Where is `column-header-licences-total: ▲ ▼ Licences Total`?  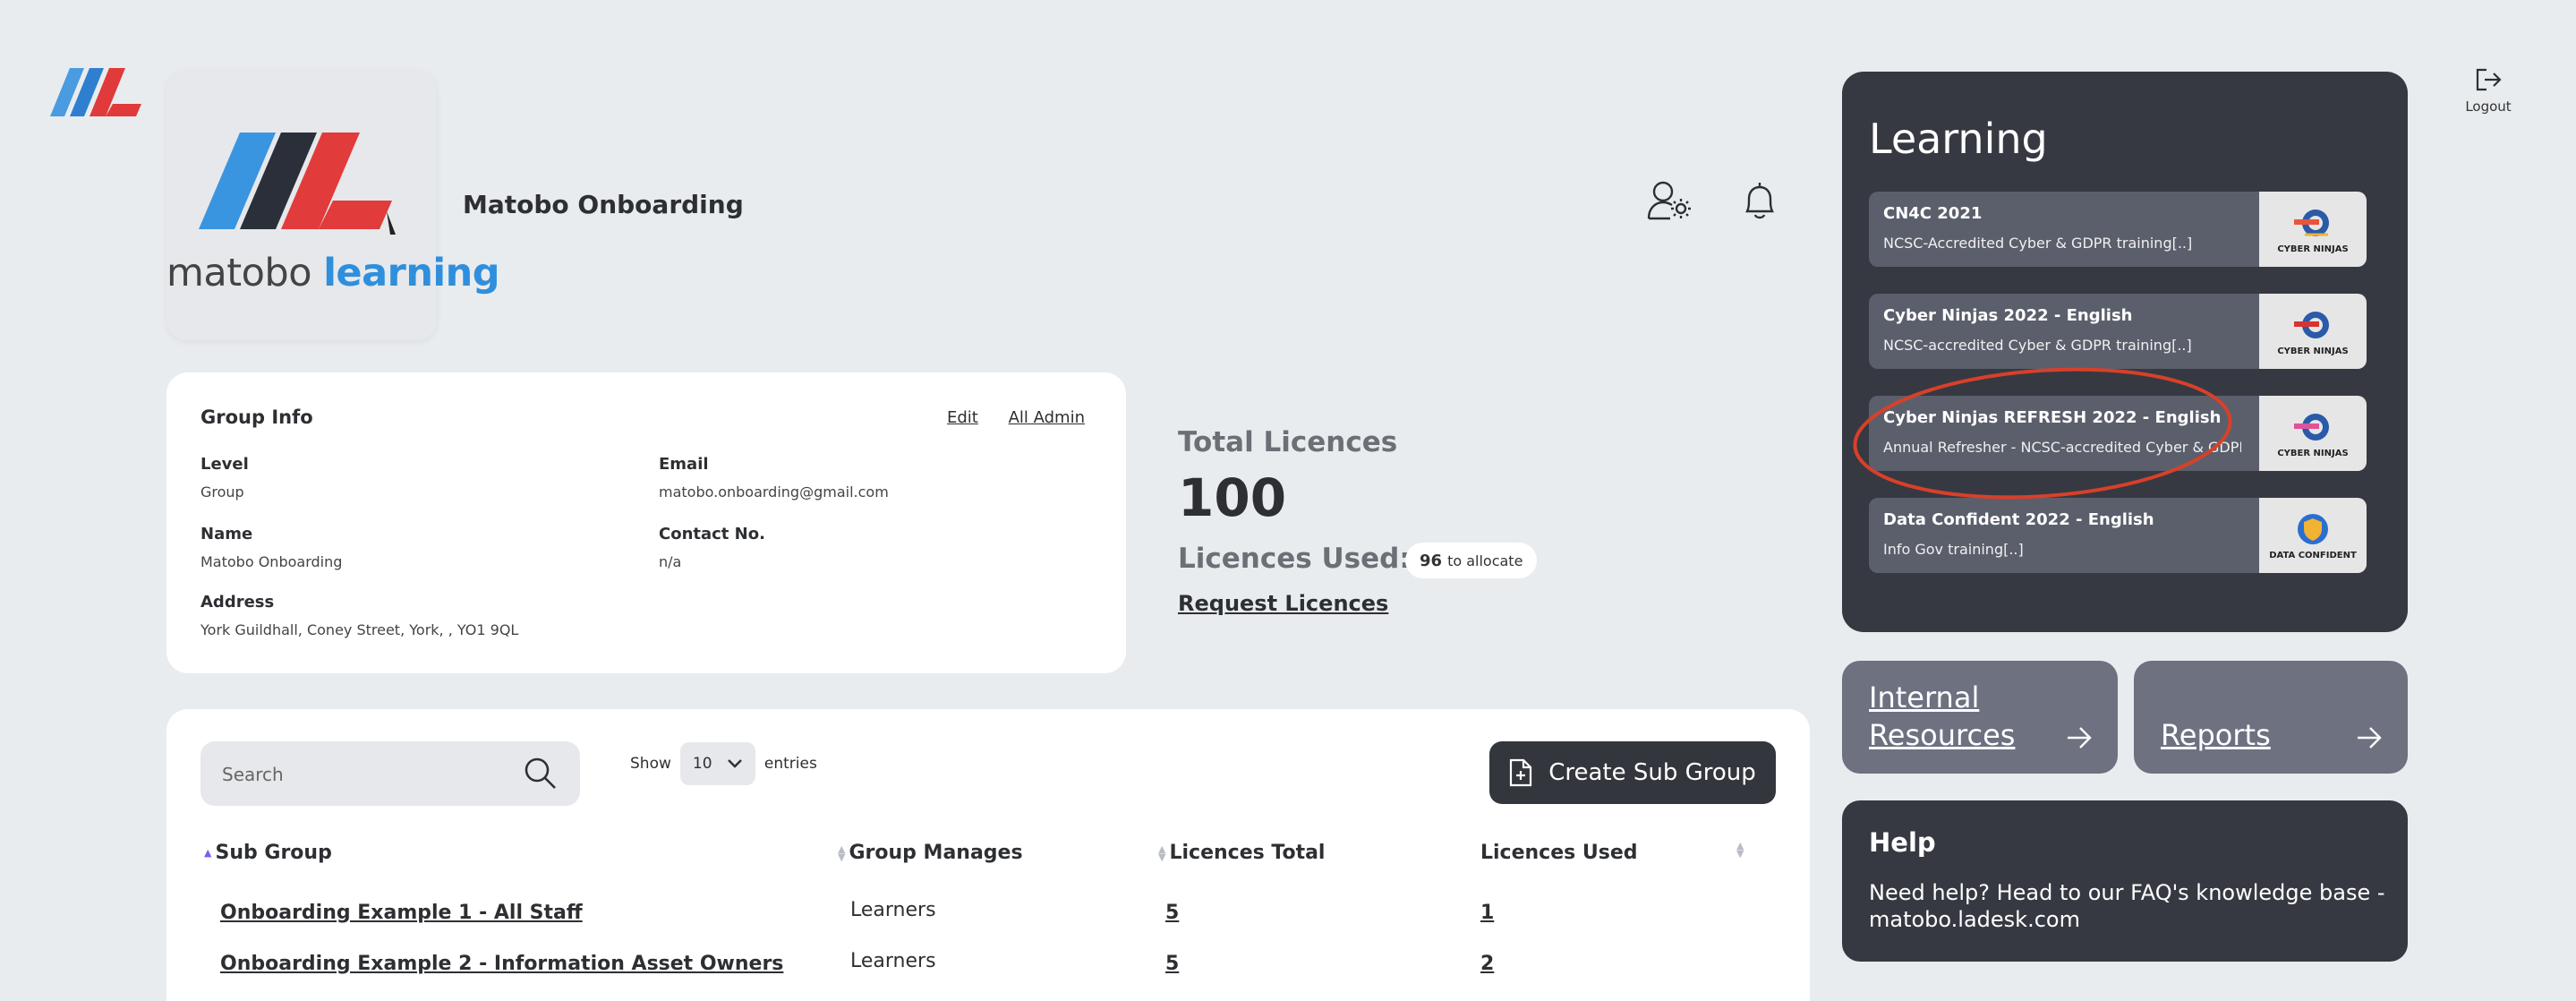
column-header-licences-total: ▲ ▼ Licences Total is located at coordinates (1241, 853).